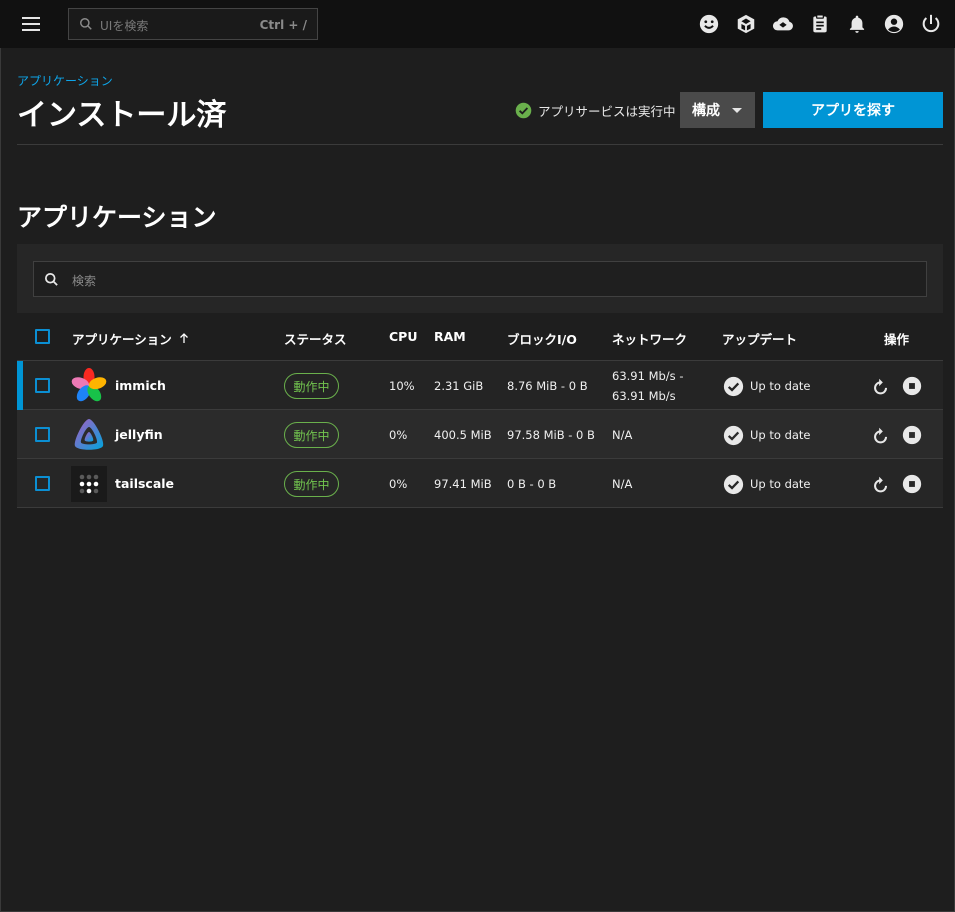  I want to click on network-value-line1: 63.91 Mb/s -, so click(648, 376).